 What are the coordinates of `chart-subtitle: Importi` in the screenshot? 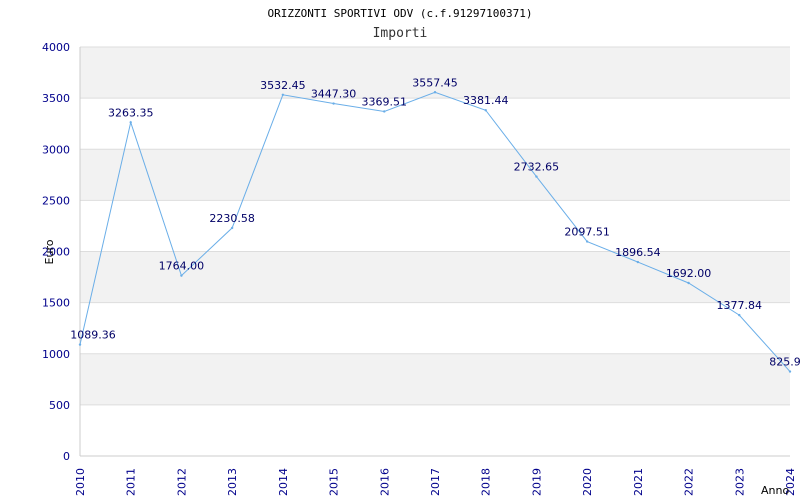 It's located at (400, 33).